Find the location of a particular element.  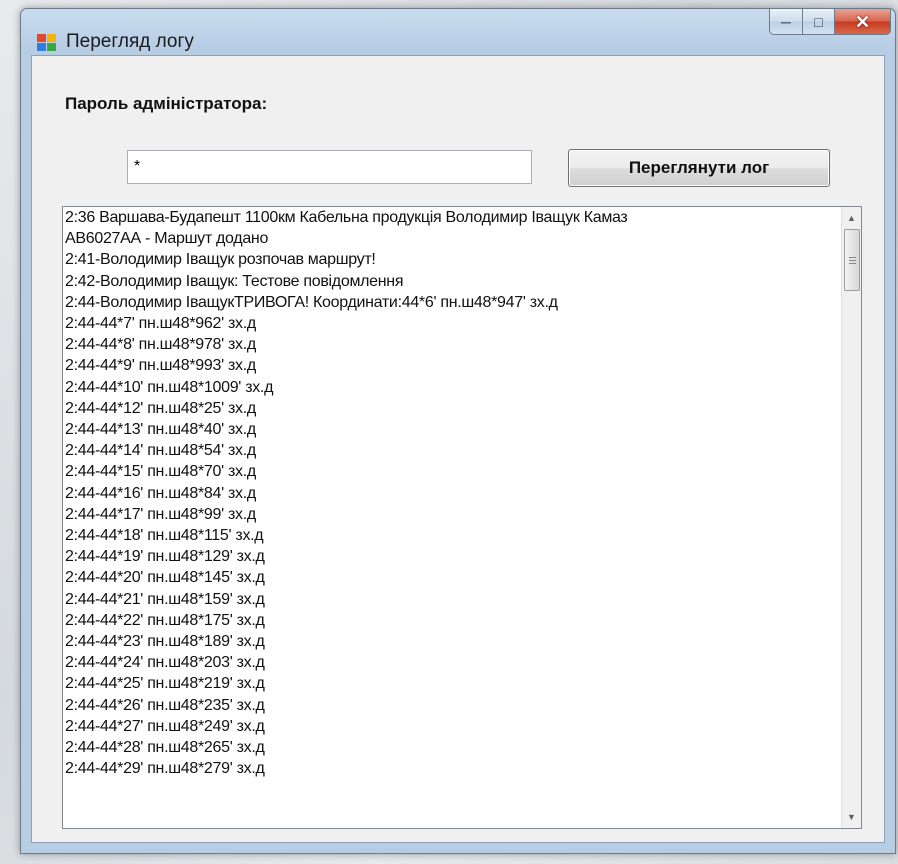

view-log-button: Переглянути лог is located at coordinates (699, 168).